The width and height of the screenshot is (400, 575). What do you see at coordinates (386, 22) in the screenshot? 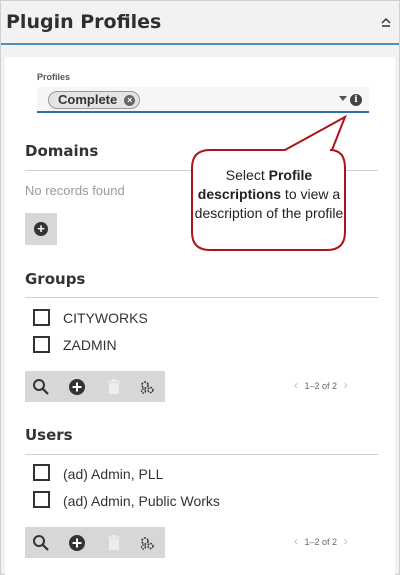
I see `collapse-icon` at bounding box center [386, 22].